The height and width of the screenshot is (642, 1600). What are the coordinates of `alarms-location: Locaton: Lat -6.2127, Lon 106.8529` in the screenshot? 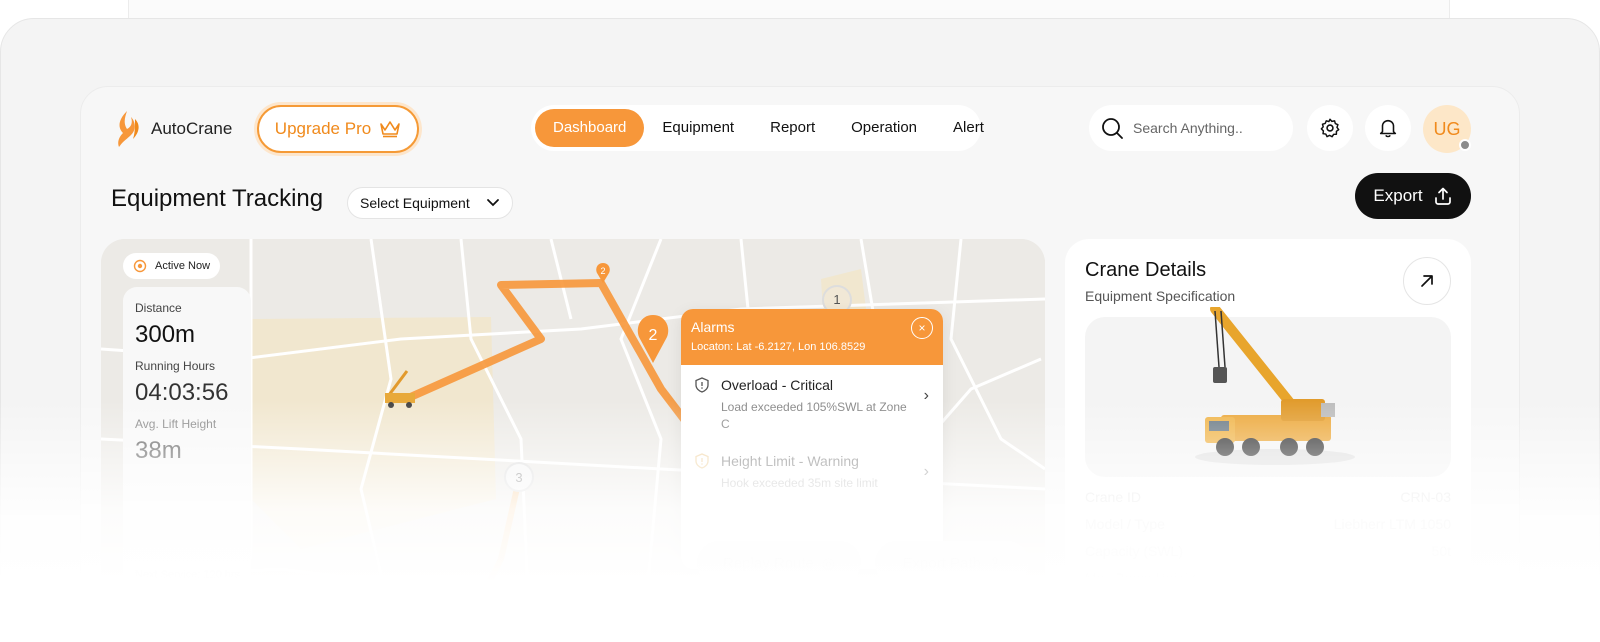 It's located at (778, 347).